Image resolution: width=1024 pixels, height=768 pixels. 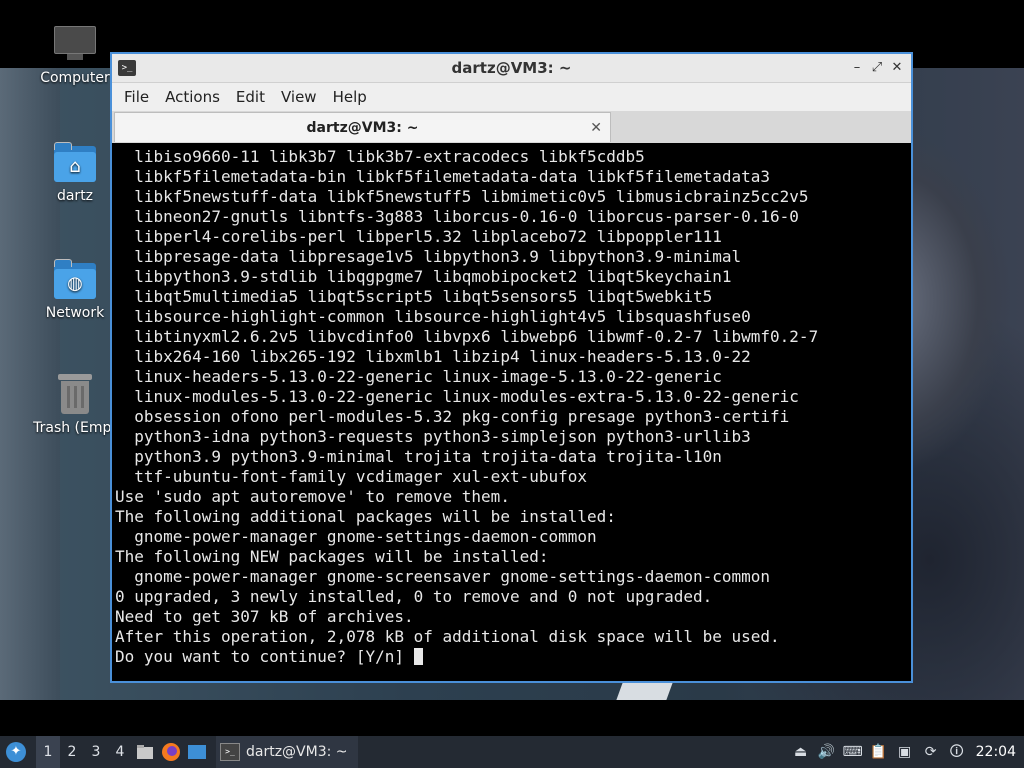 I want to click on terminal-task-icon: >_, so click(x=230, y=752).